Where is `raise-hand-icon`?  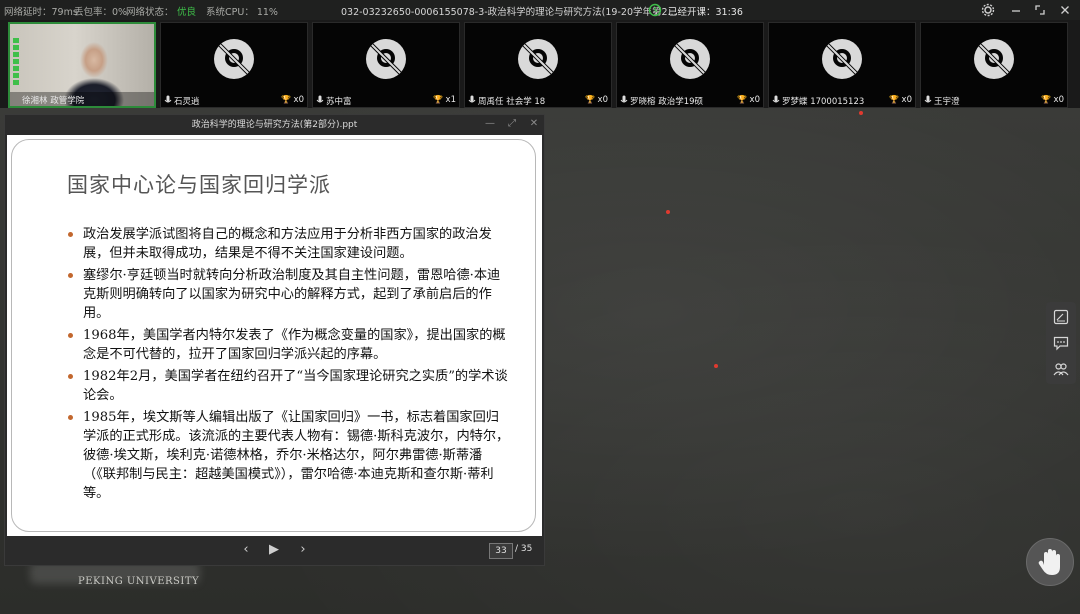 raise-hand-icon is located at coordinates (1049, 562).